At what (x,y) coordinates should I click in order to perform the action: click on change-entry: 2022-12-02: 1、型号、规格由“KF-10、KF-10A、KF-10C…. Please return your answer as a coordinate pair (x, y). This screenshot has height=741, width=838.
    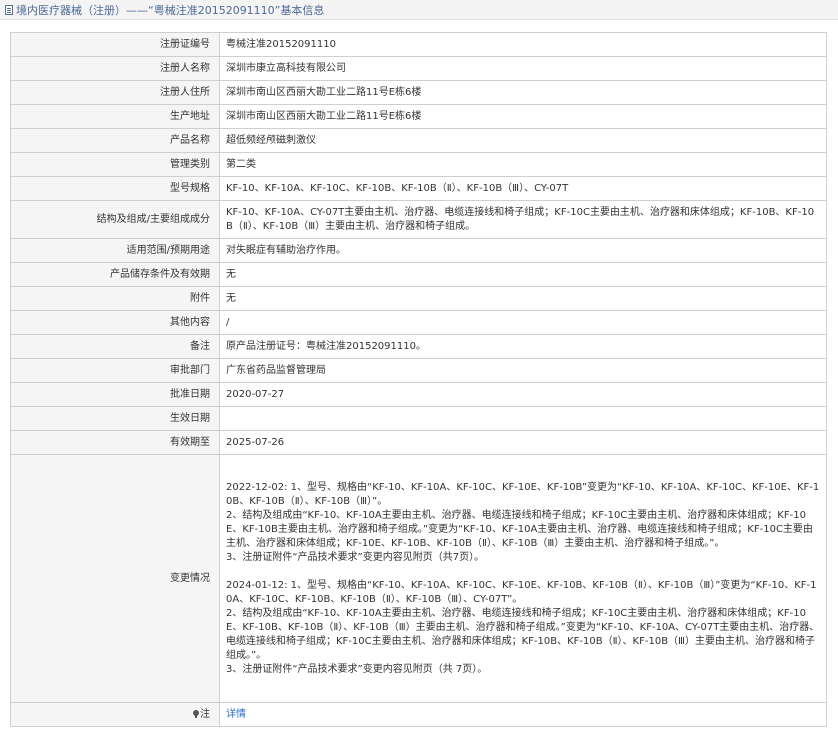
    Looking at the image, I should click on (523, 494).